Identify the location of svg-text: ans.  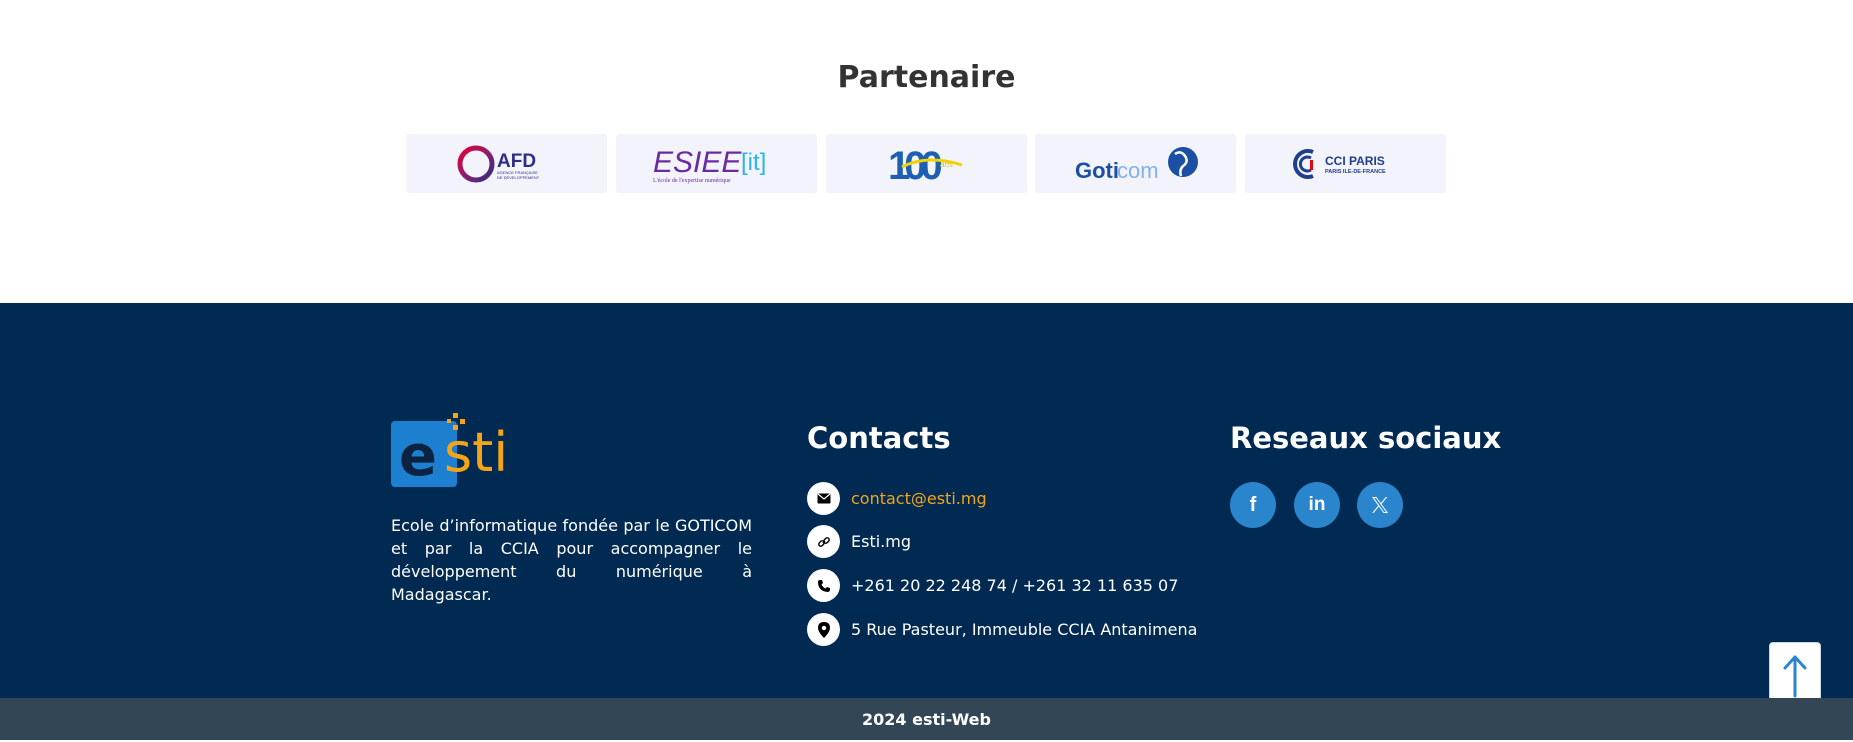
(946, 164).